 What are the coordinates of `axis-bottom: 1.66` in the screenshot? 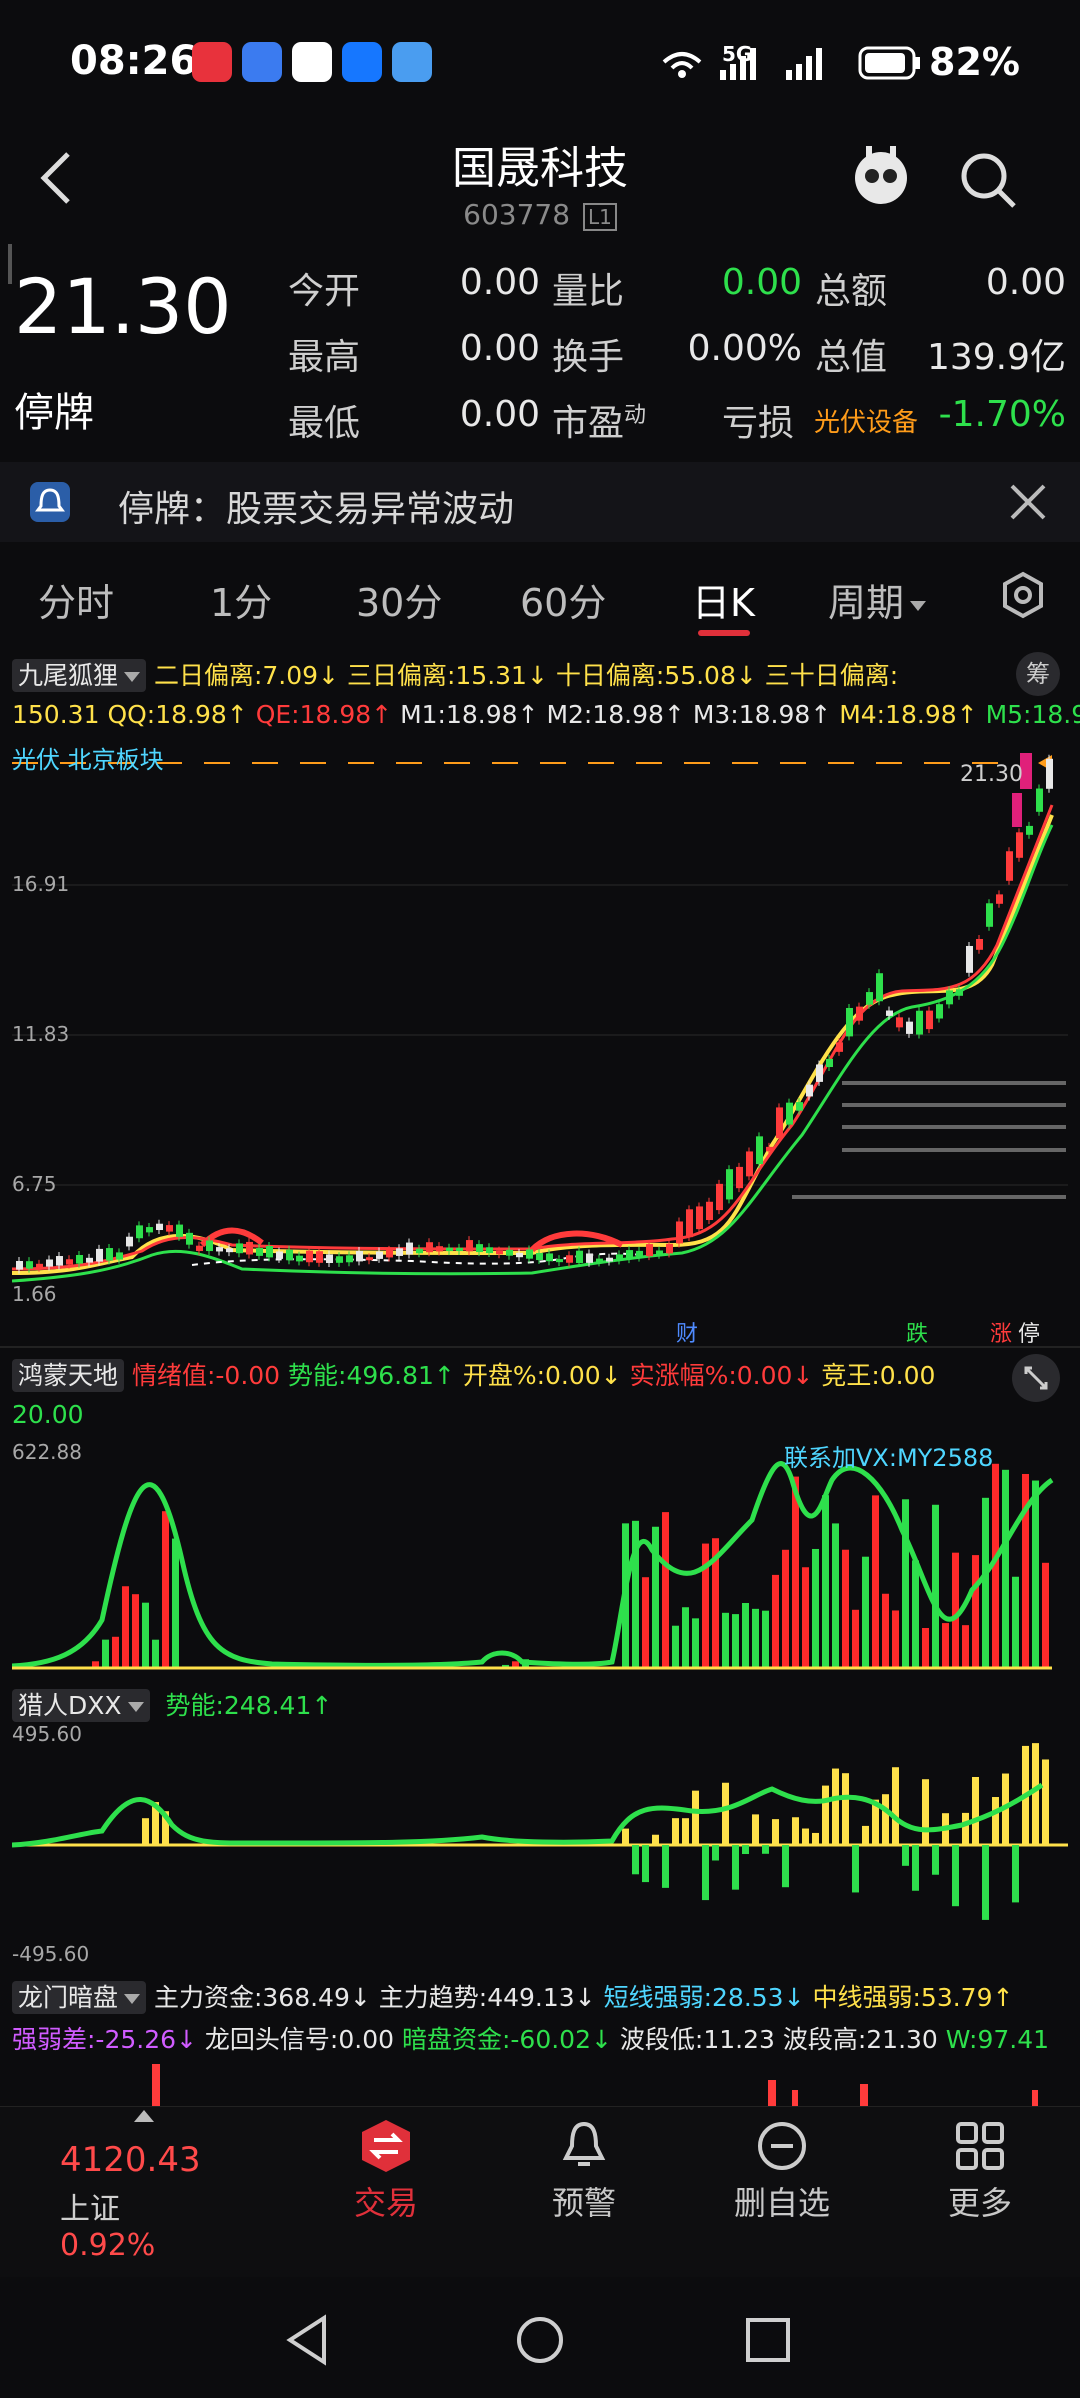 It's located at (34, 1294).